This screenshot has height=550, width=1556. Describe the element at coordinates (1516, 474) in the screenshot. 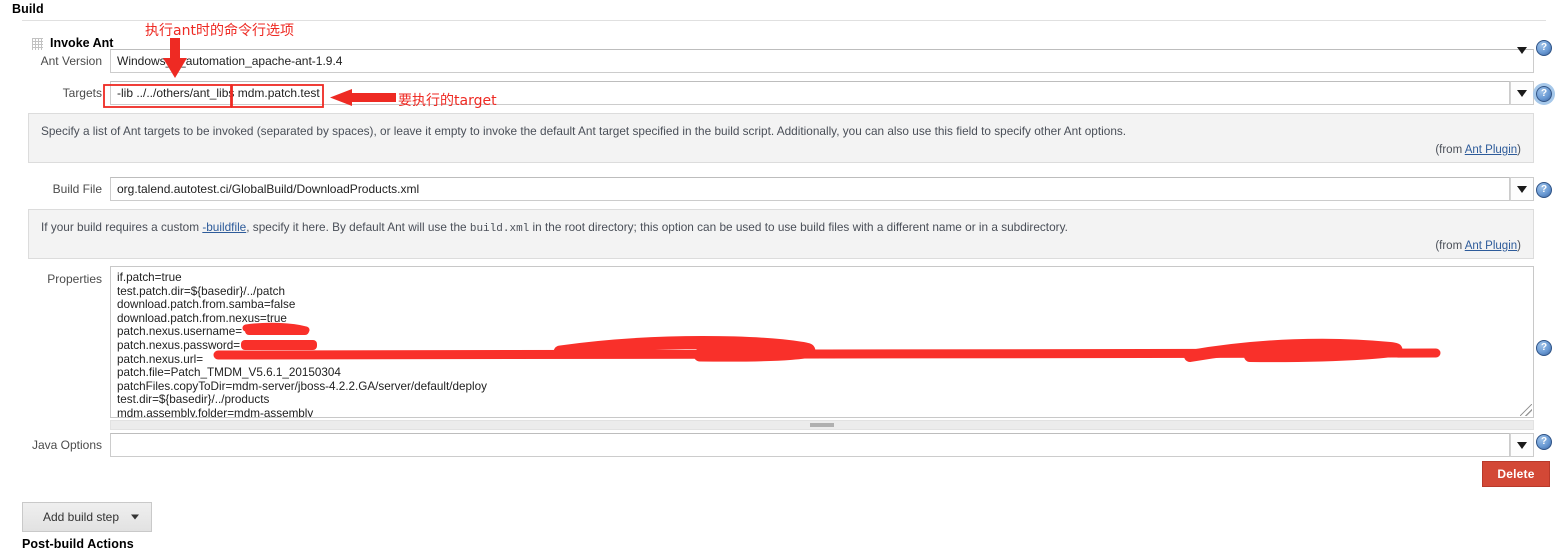

I see `delete-button: Delete` at that location.